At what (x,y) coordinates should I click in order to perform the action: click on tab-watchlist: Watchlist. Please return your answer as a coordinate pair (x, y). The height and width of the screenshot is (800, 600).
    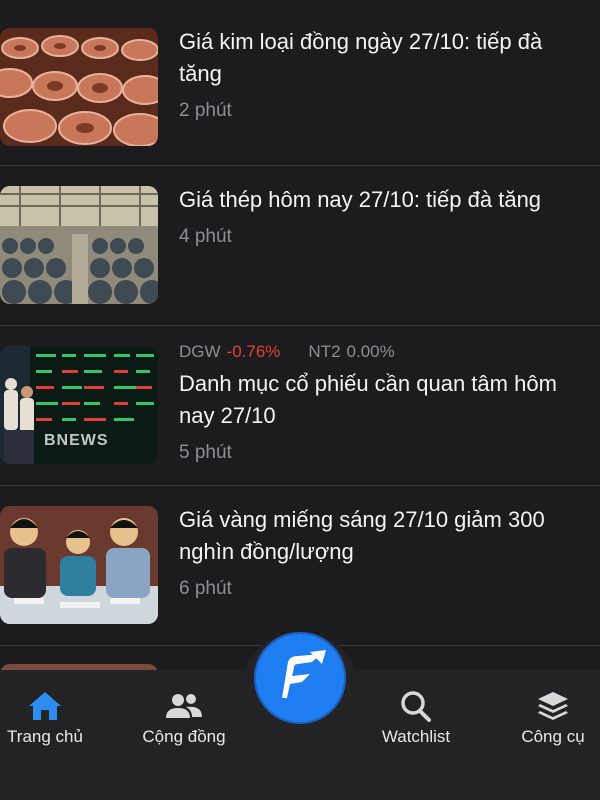
    Looking at the image, I should click on (416, 718).